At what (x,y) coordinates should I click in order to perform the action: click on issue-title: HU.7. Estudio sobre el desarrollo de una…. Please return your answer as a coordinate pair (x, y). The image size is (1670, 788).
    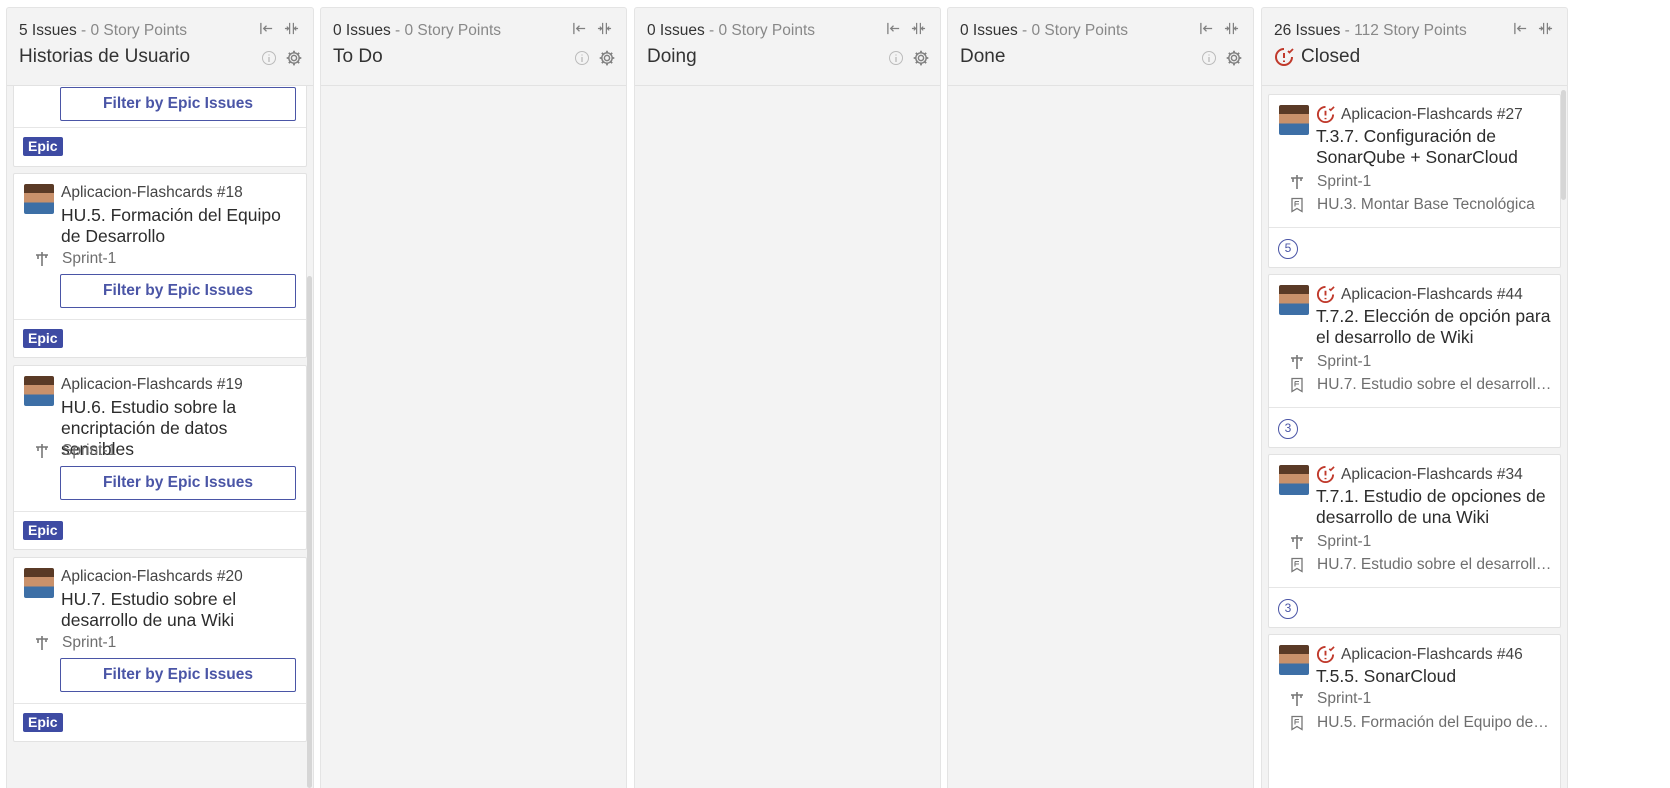
    Looking at the image, I should click on (179, 610).